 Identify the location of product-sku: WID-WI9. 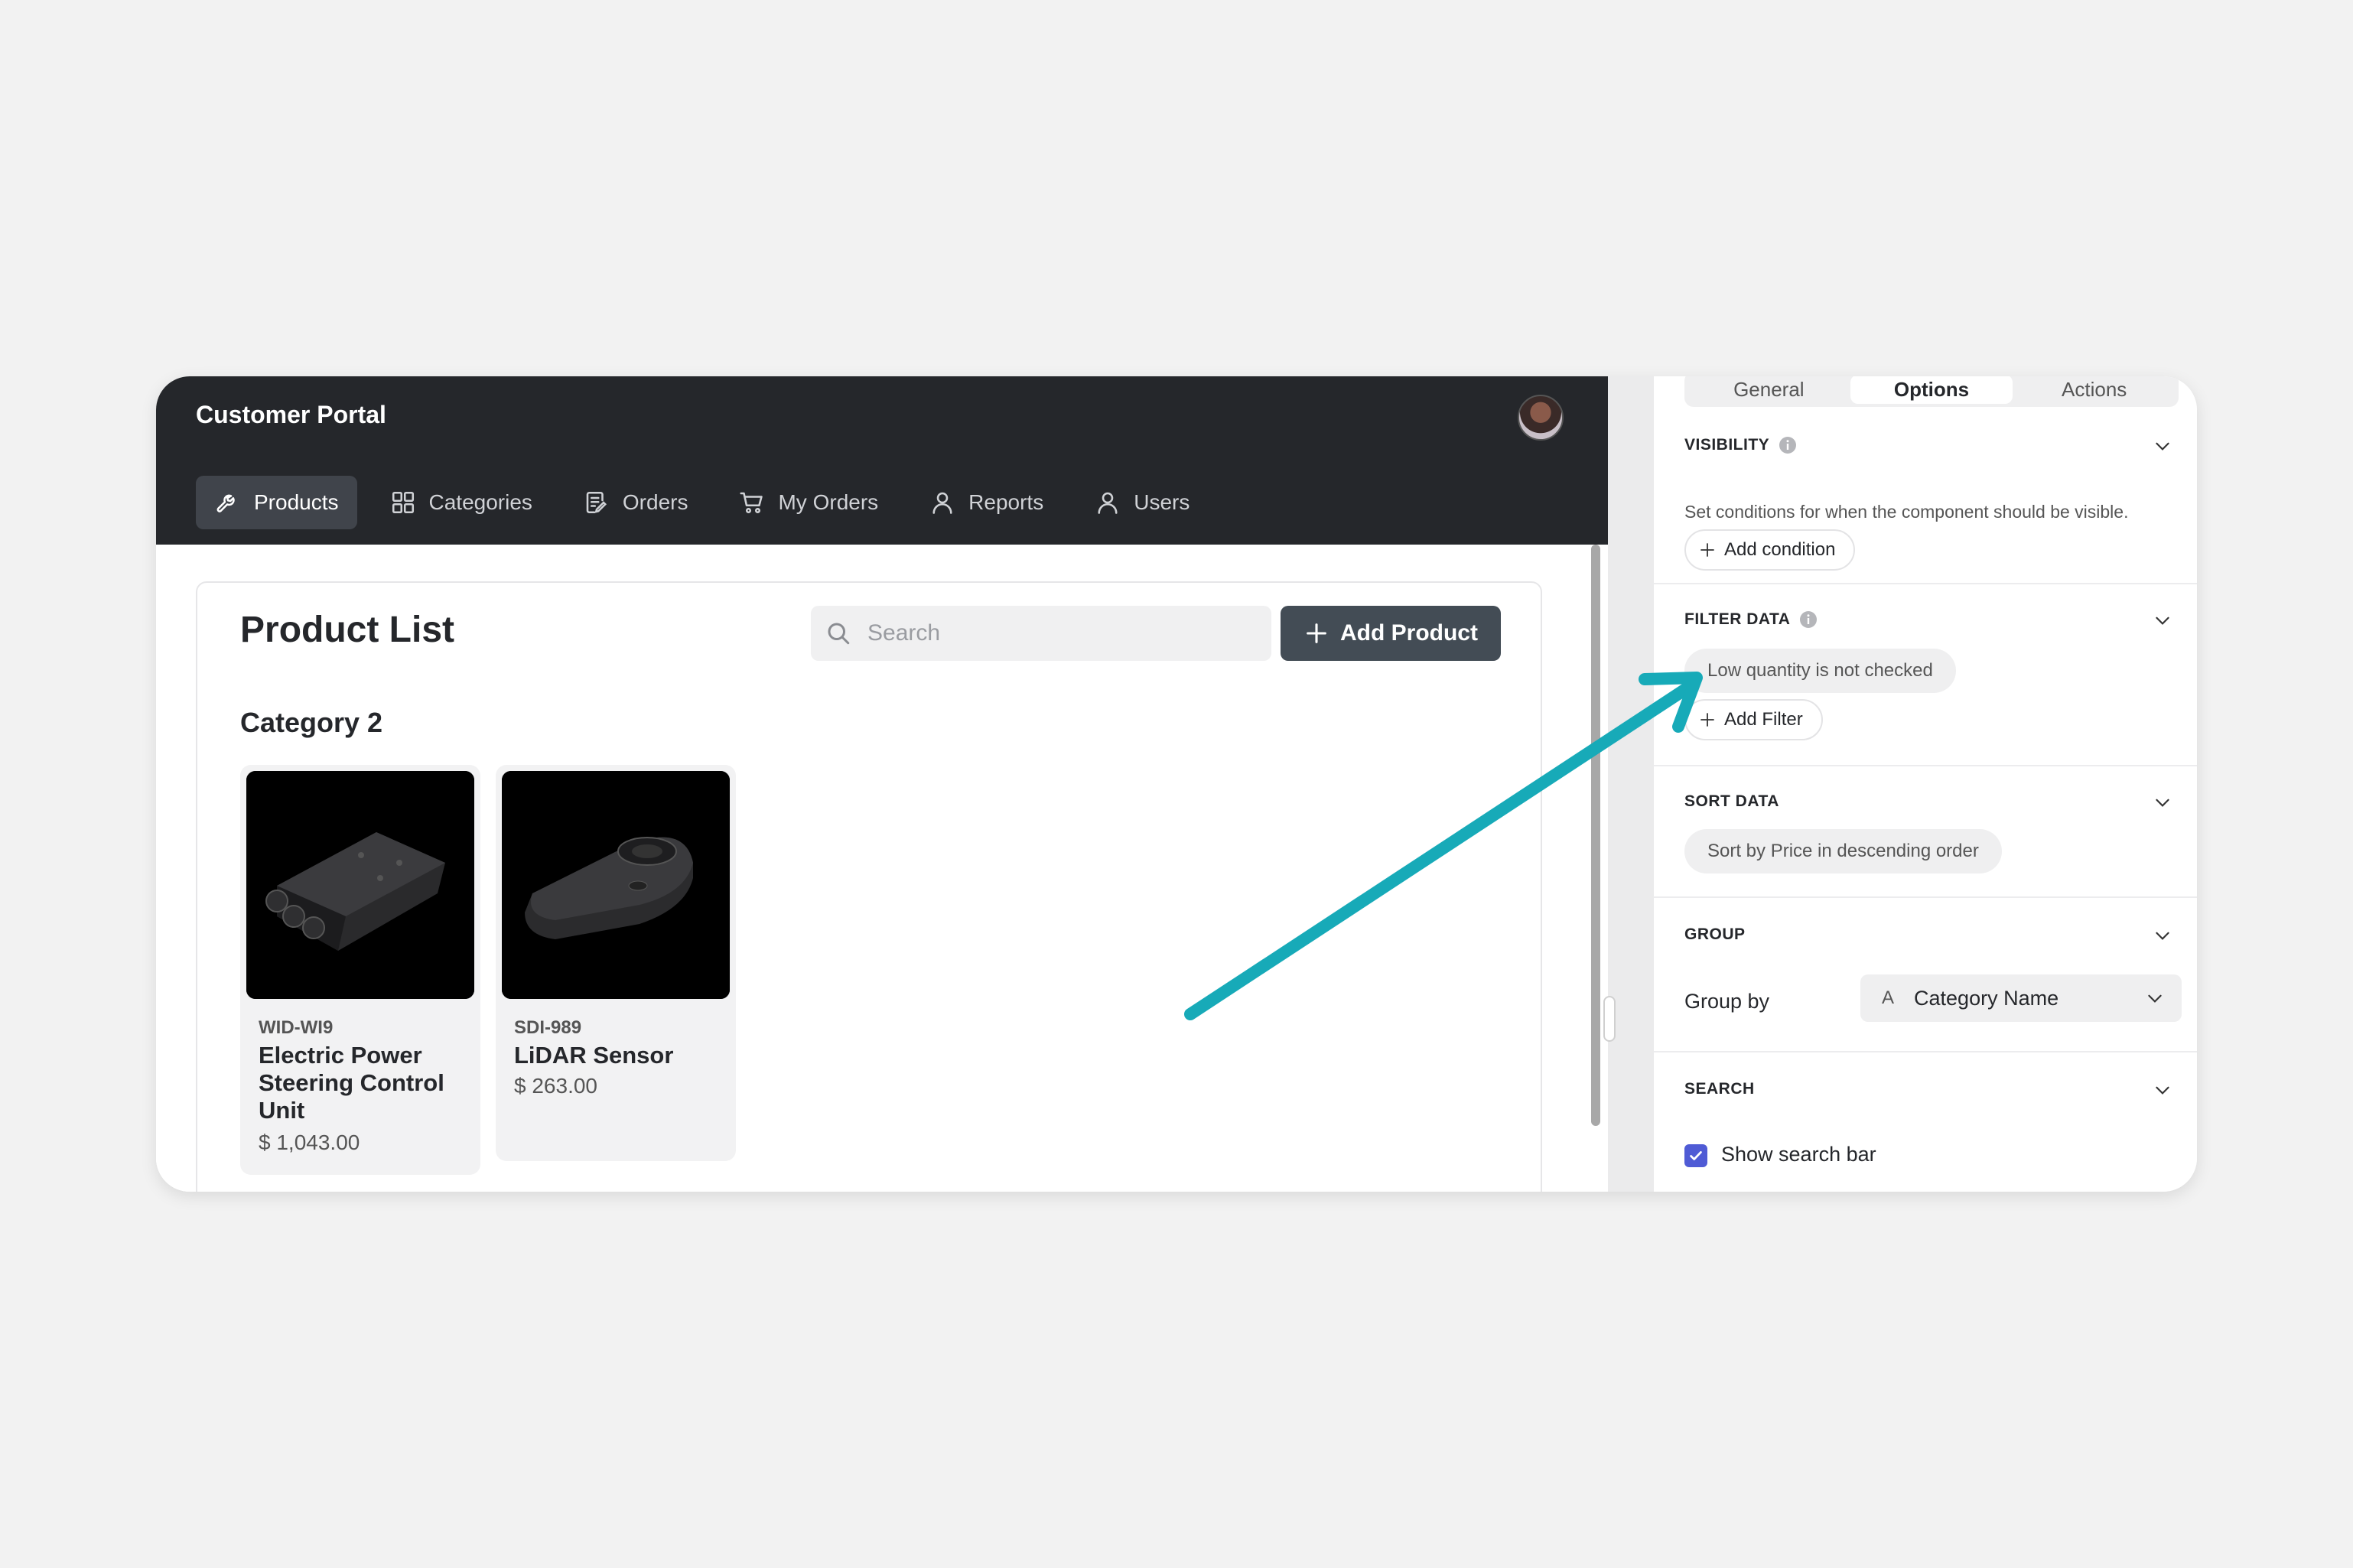
(296, 1027).